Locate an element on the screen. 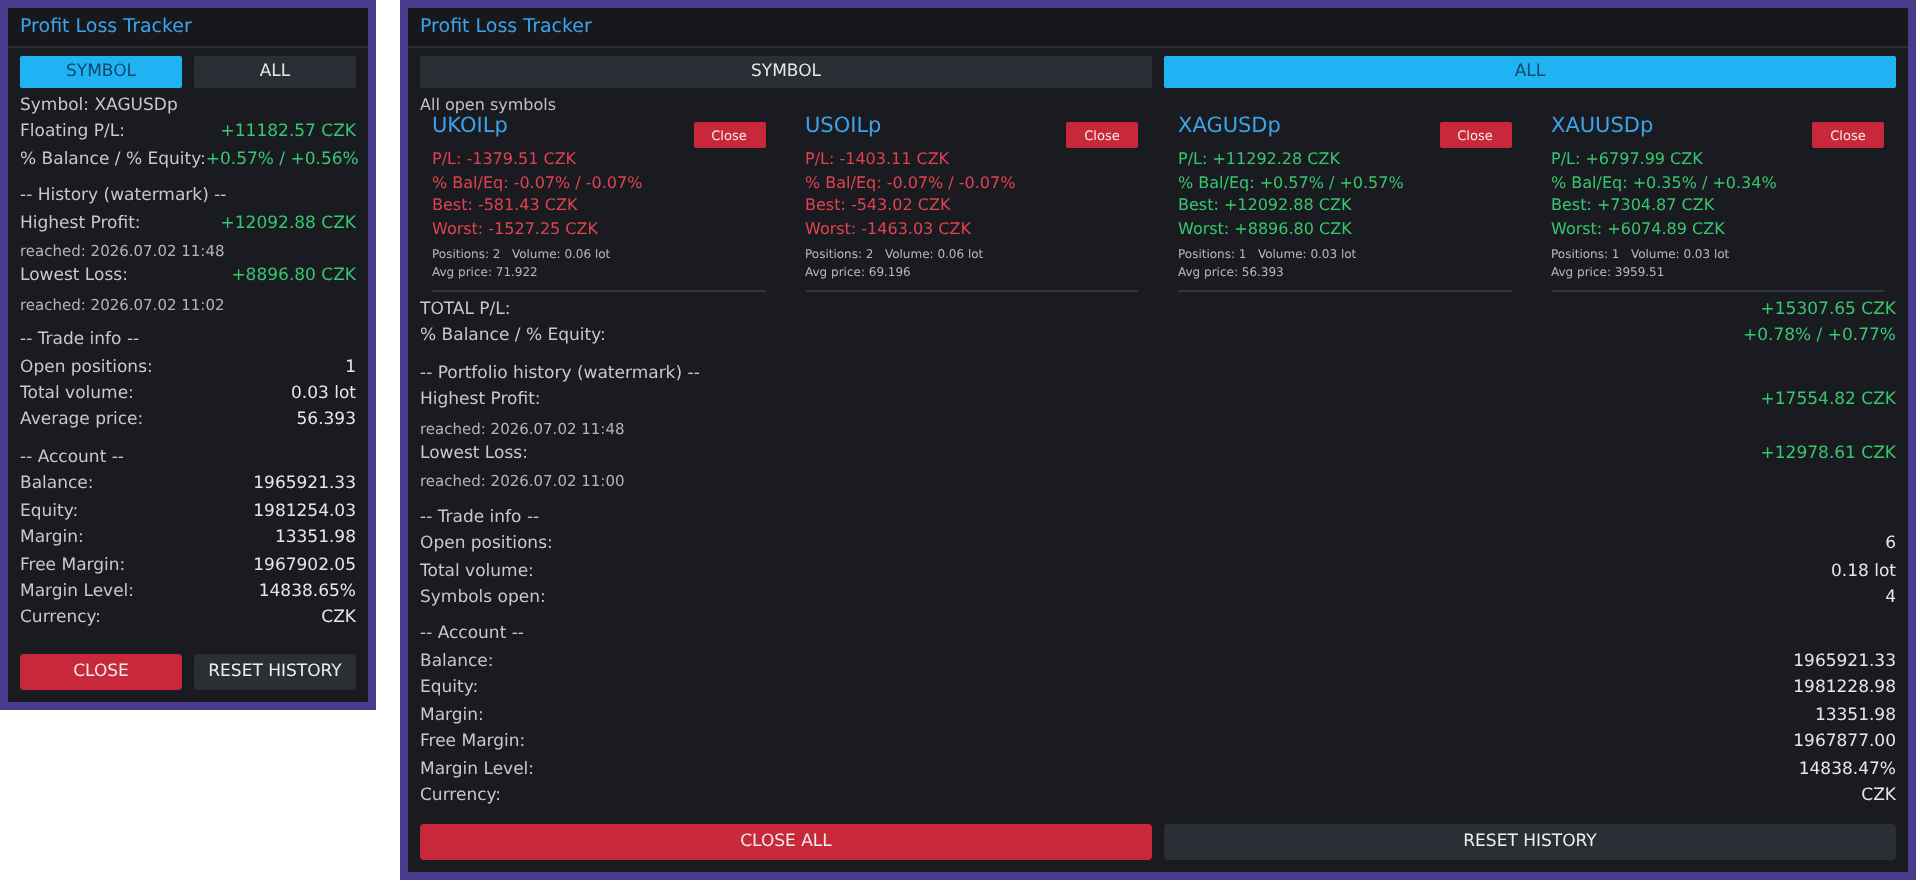 The height and width of the screenshot is (896, 1920). field-value: 14838.65% is located at coordinates (307, 592).